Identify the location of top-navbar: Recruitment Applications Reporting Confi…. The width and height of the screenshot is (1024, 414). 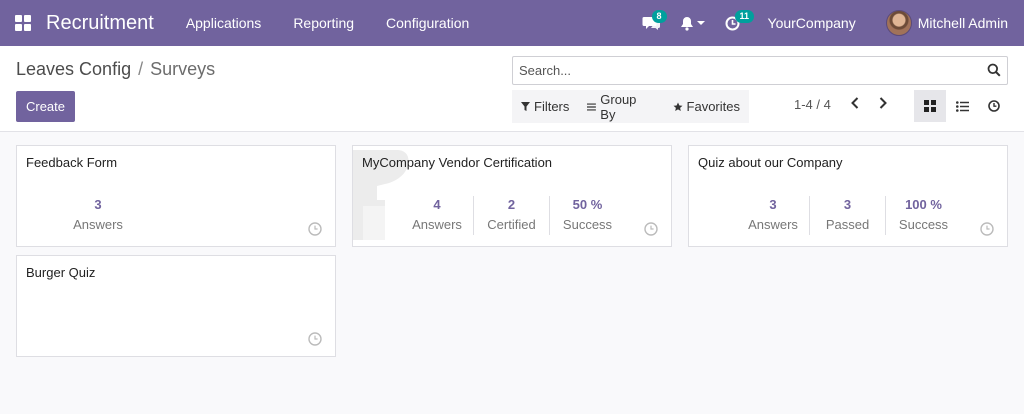
(512, 23).